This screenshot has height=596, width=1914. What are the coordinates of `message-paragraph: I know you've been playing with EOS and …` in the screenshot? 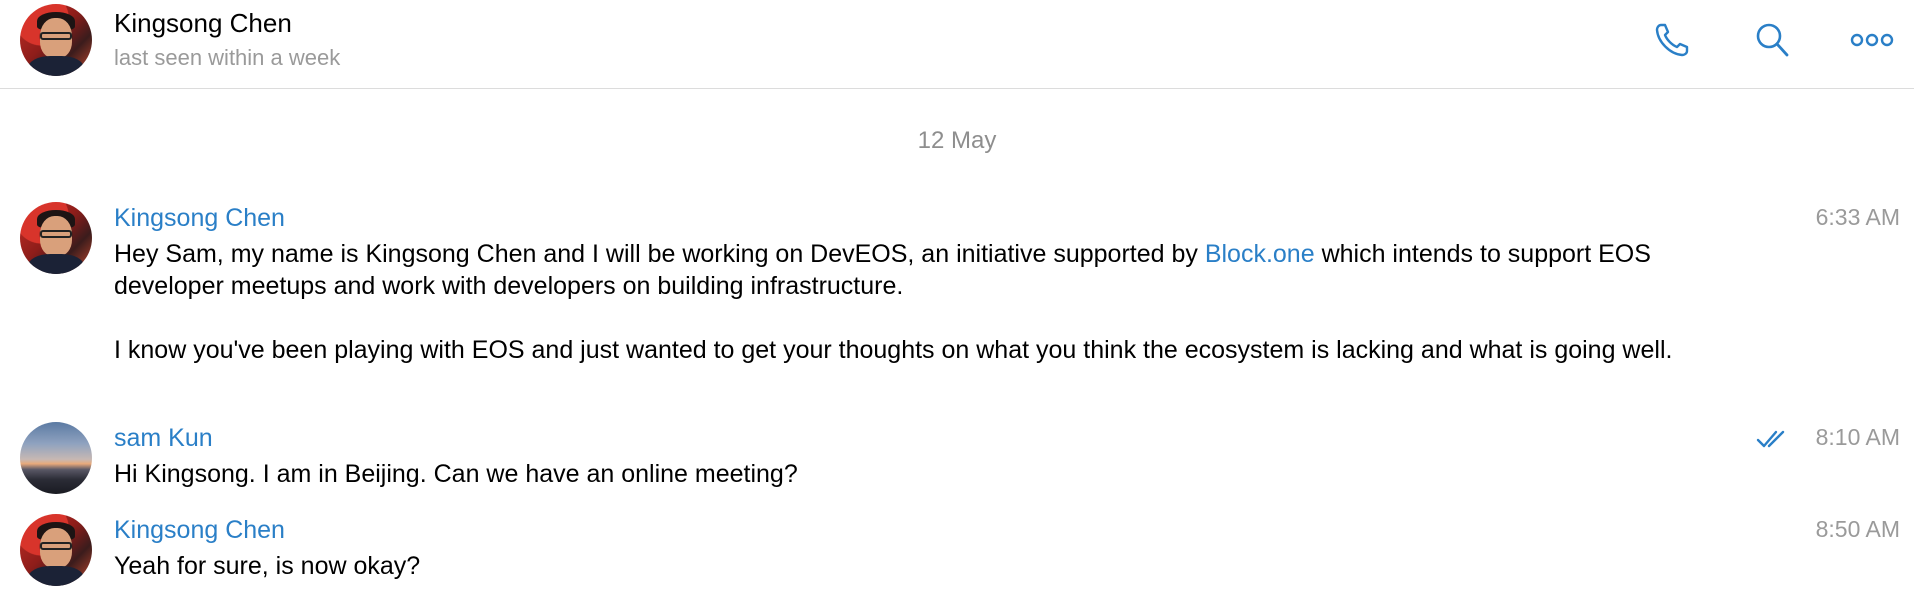 It's located at (893, 350).